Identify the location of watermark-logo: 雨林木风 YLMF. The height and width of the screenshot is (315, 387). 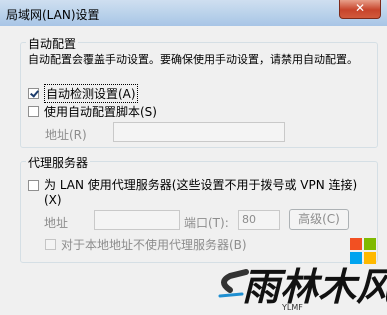
(299, 272).